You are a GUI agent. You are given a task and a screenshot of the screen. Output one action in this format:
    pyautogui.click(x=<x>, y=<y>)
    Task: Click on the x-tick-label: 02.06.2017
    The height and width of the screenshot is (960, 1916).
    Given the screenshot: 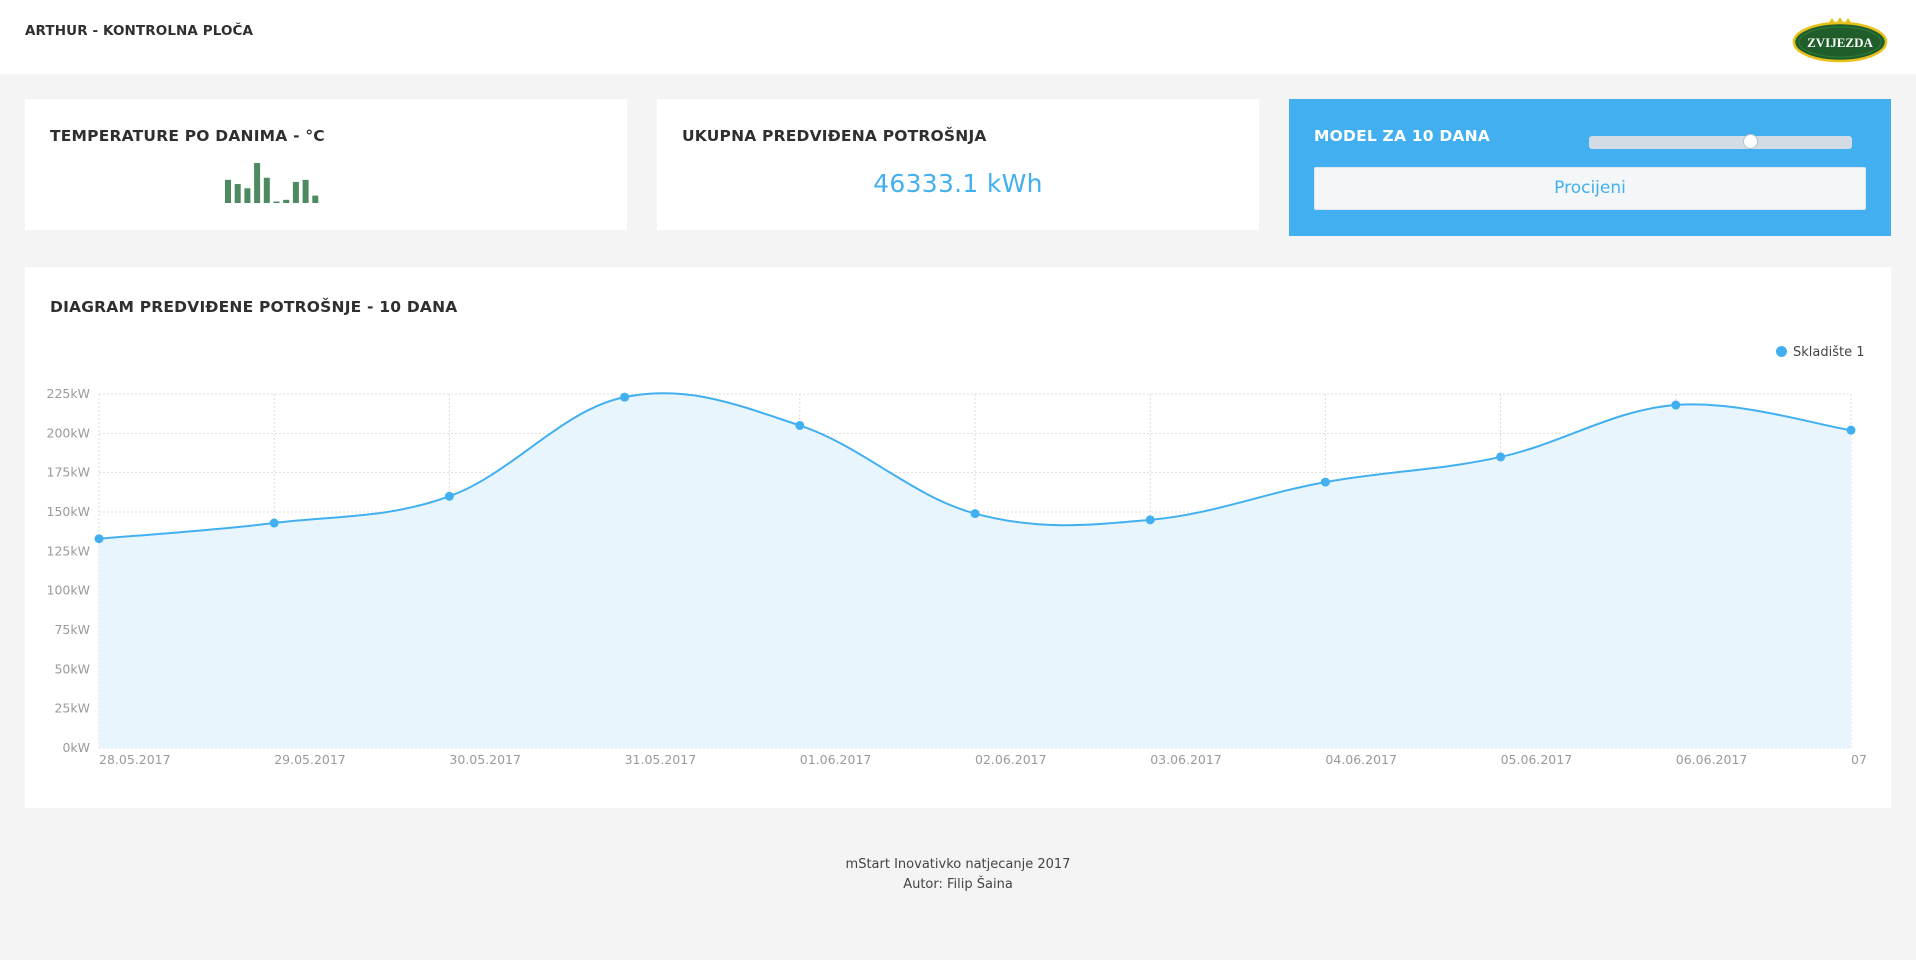 What is the action you would take?
    pyautogui.click(x=1011, y=759)
    